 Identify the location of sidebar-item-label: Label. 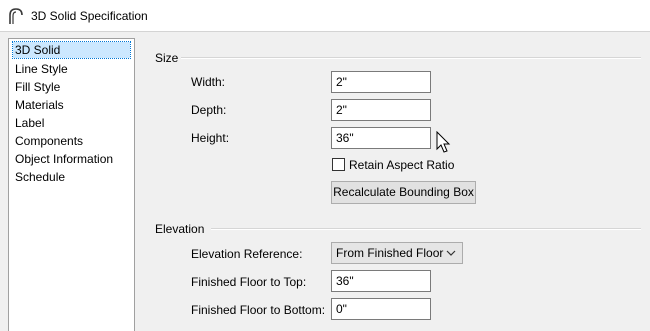
(29, 123).